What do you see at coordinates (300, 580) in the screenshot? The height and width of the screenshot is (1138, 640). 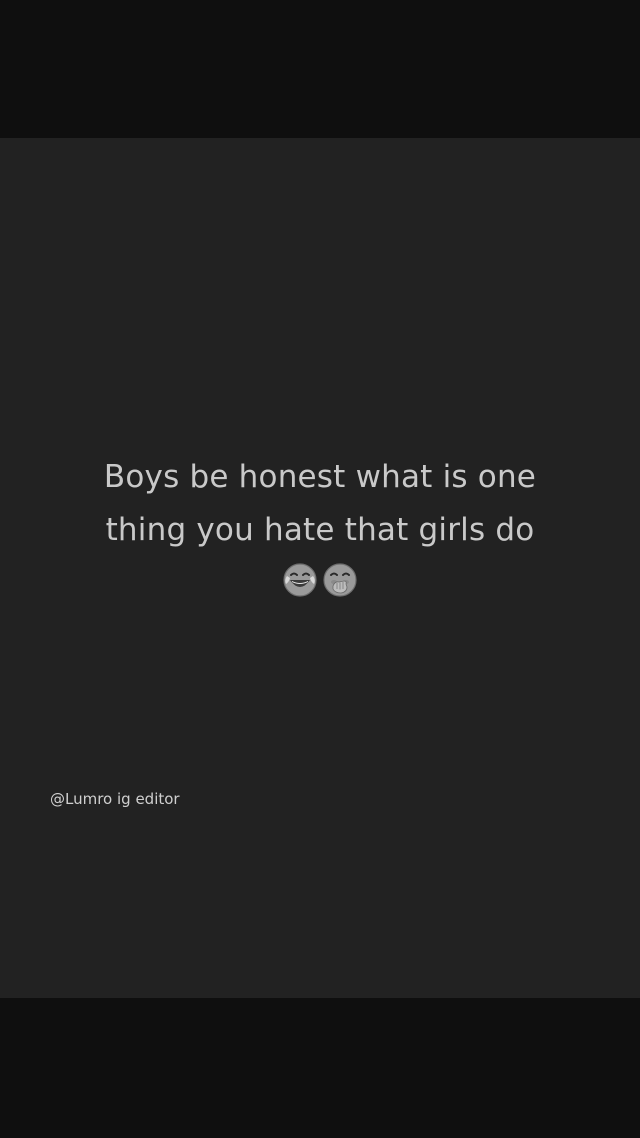 I see `tears-of-joy-icon` at bounding box center [300, 580].